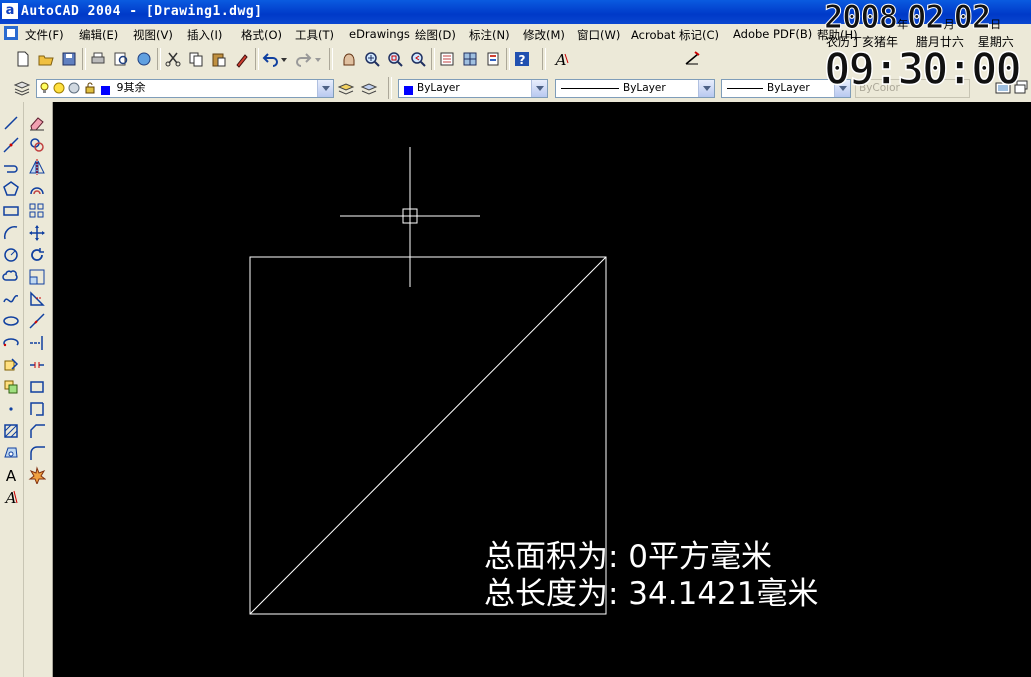 This screenshot has width=1031, height=677. What do you see at coordinates (11, 387) in the screenshot?
I see `make-block-icon` at bounding box center [11, 387].